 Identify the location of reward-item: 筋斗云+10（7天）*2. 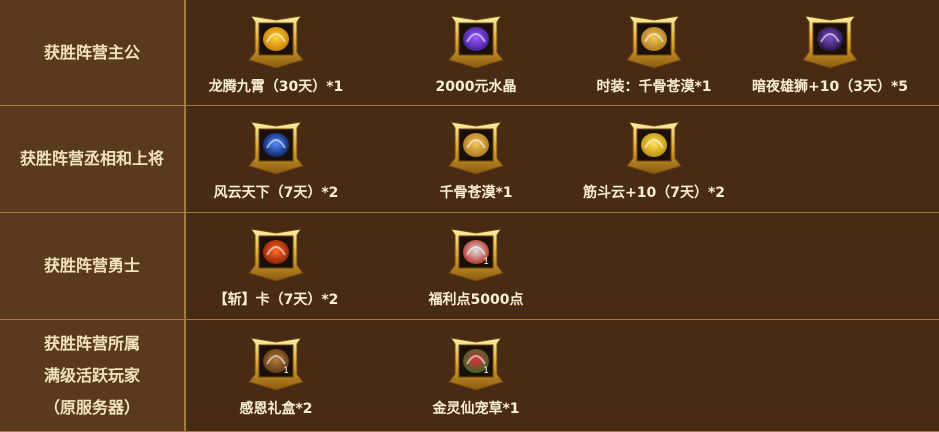
(654, 160).